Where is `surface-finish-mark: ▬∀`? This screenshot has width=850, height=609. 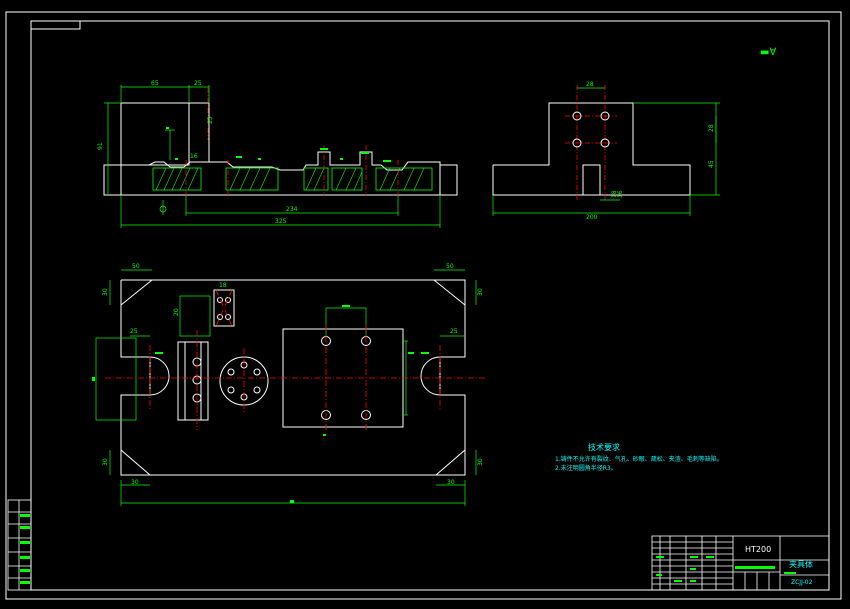 surface-finish-mark: ▬∀ is located at coordinates (768, 52).